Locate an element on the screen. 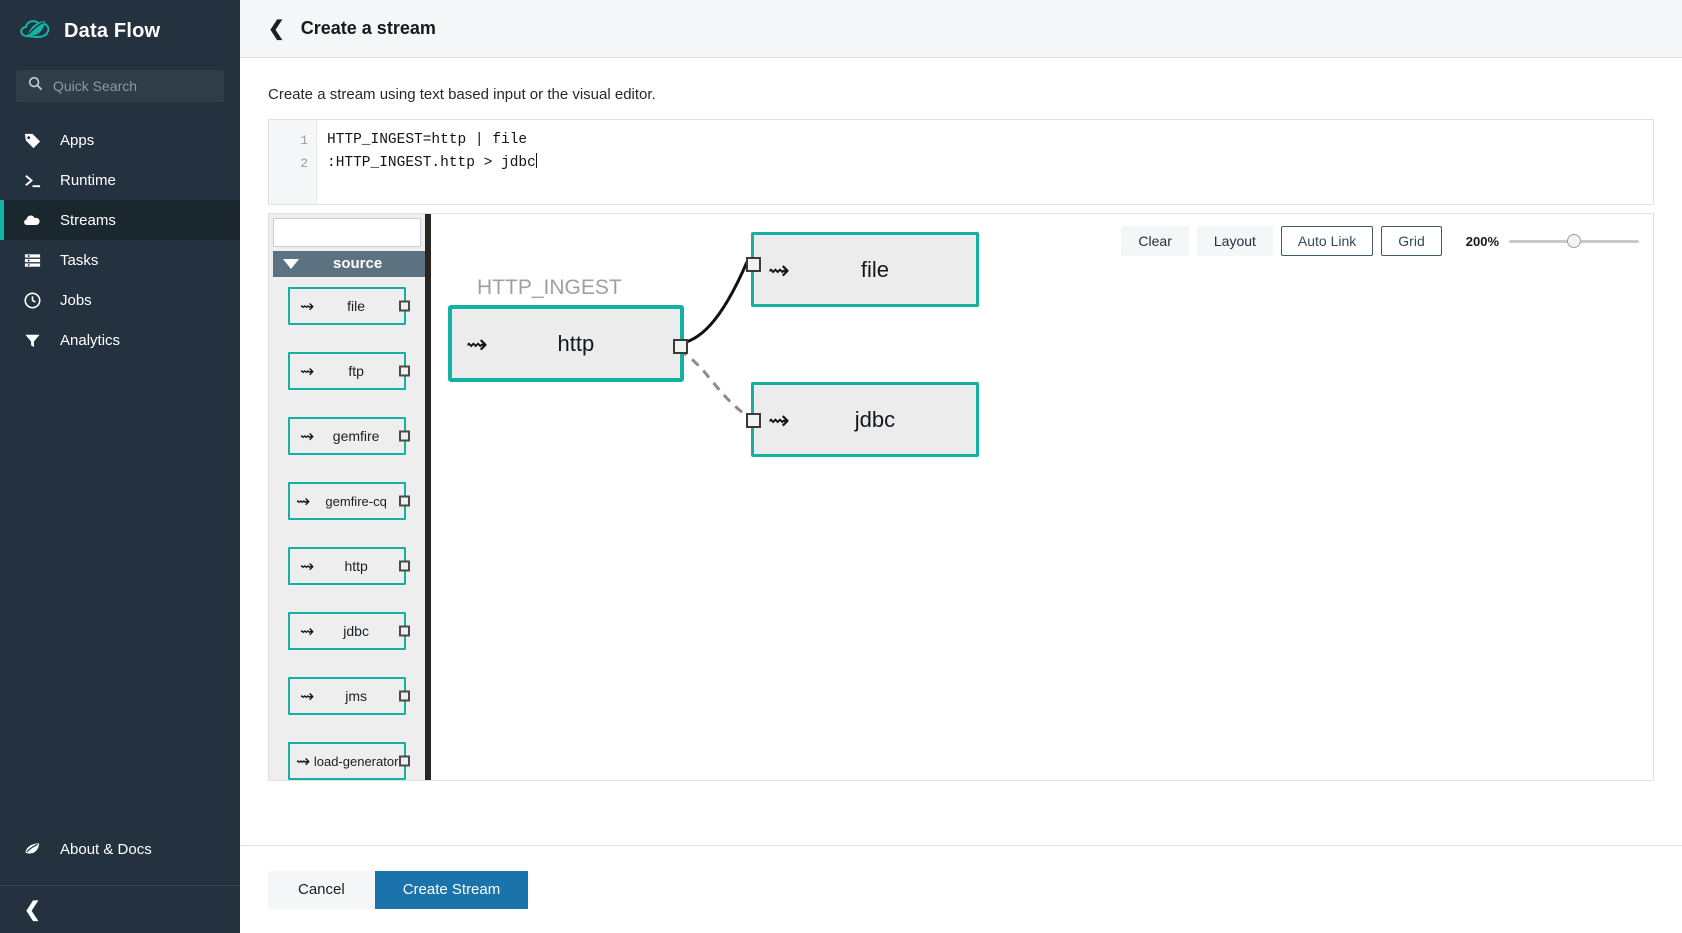 The height and width of the screenshot is (933, 1682). sidebar-item-label: Runtime is located at coordinates (88, 180).